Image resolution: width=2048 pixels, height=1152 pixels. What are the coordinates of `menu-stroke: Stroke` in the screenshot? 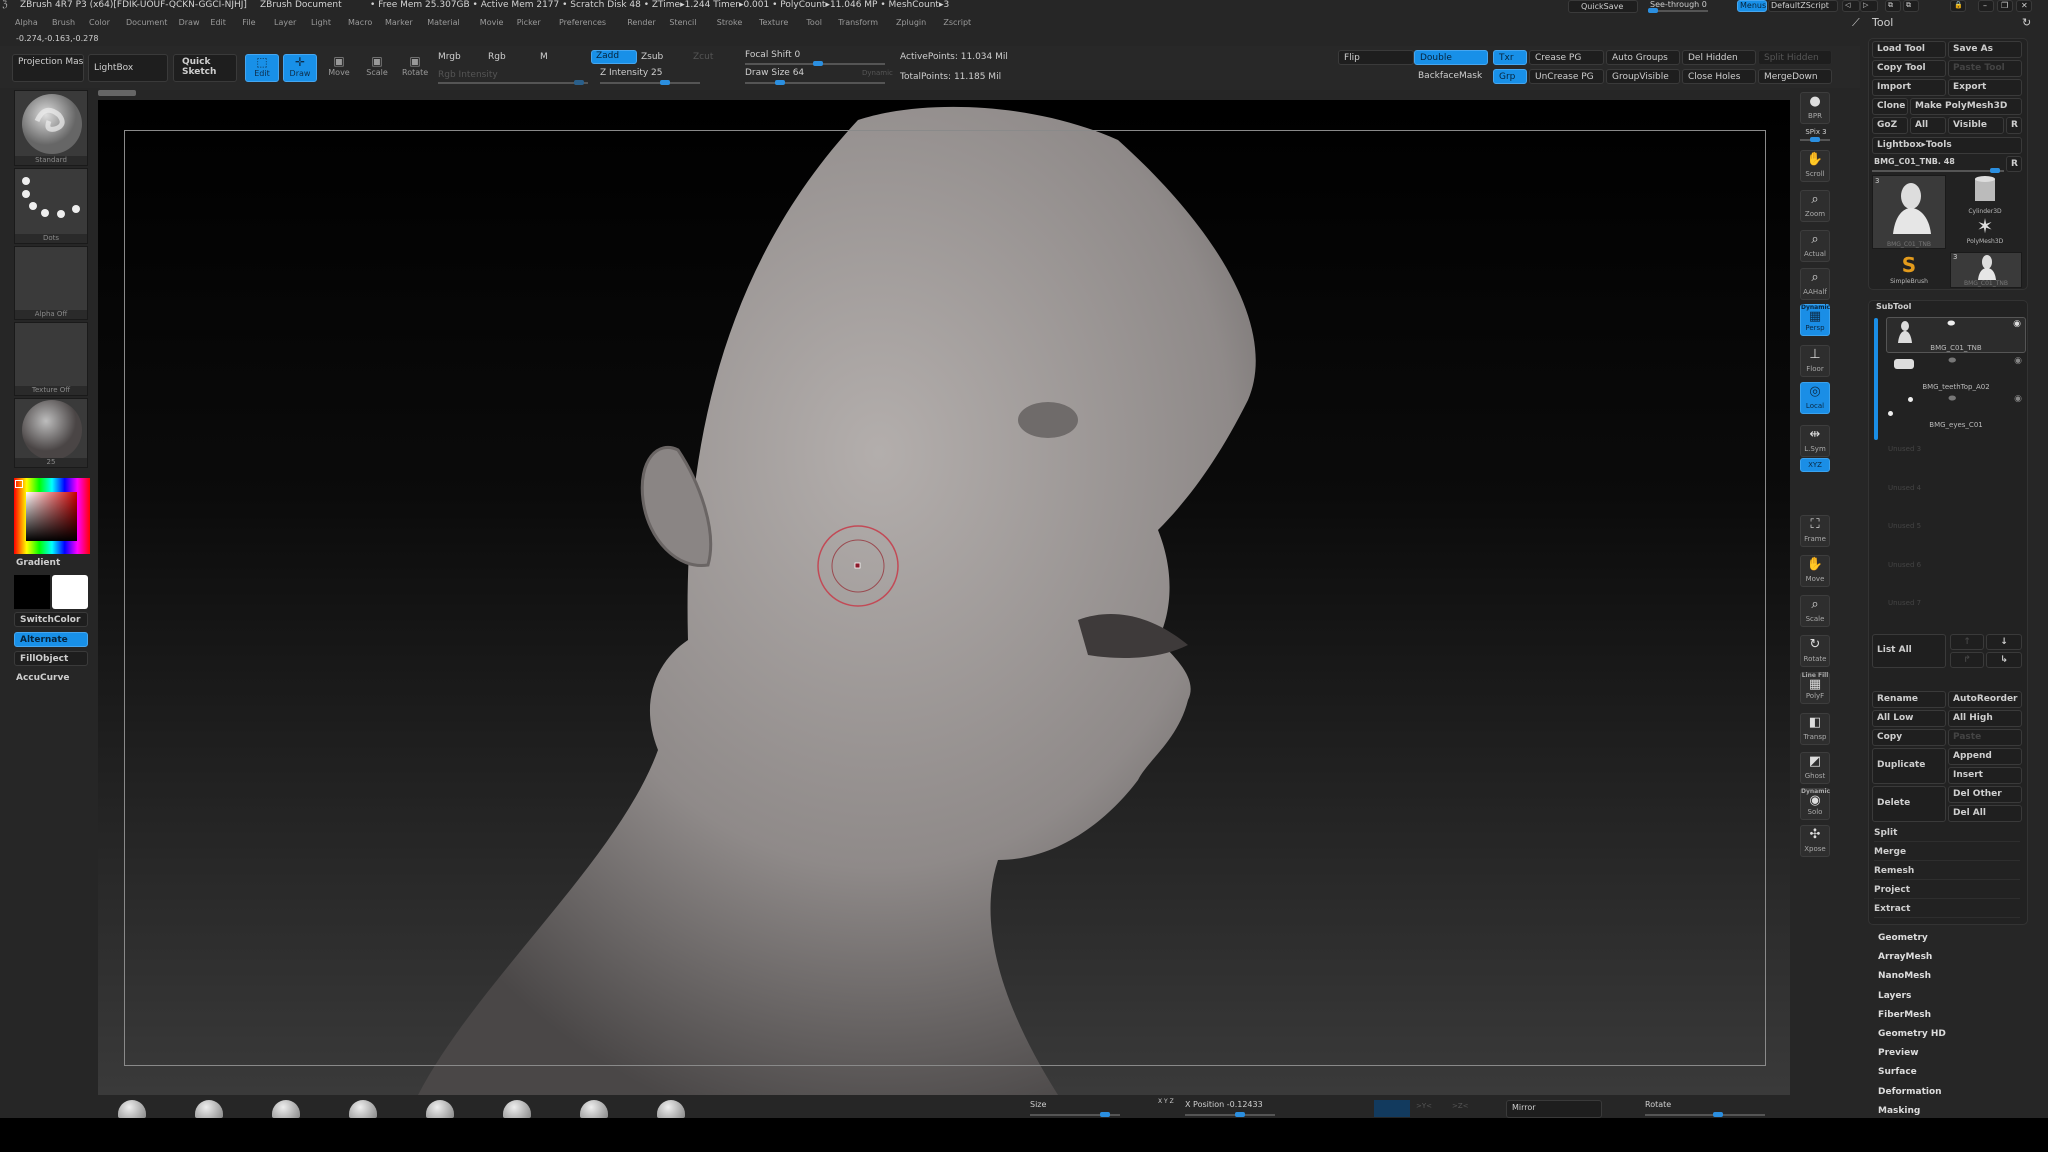 It's located at (730, 22).